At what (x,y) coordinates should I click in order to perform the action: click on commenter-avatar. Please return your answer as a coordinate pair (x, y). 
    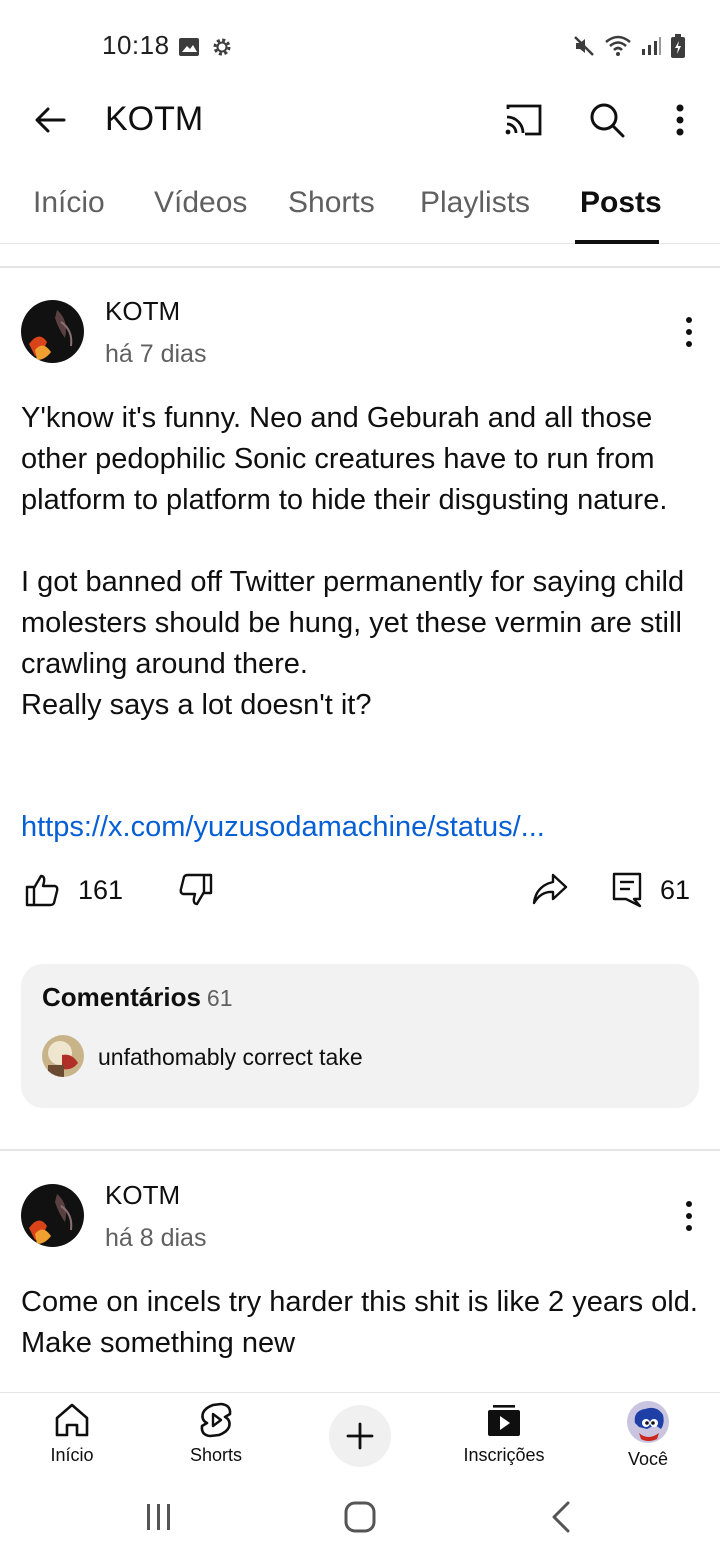
    Looking at the image, I should click on (63, 1056).